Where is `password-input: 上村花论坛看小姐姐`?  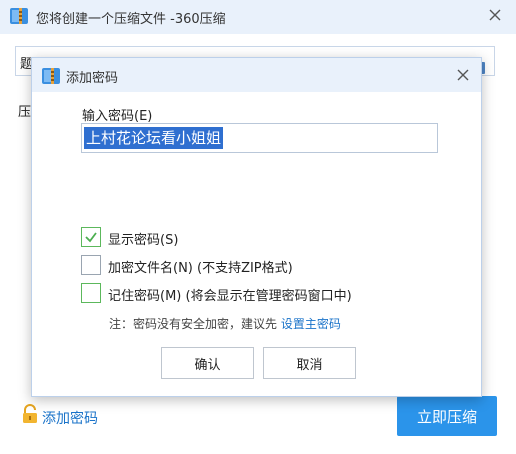
password-input: 上村花论坛看小姐姐 is located at coordinates (259, 138).